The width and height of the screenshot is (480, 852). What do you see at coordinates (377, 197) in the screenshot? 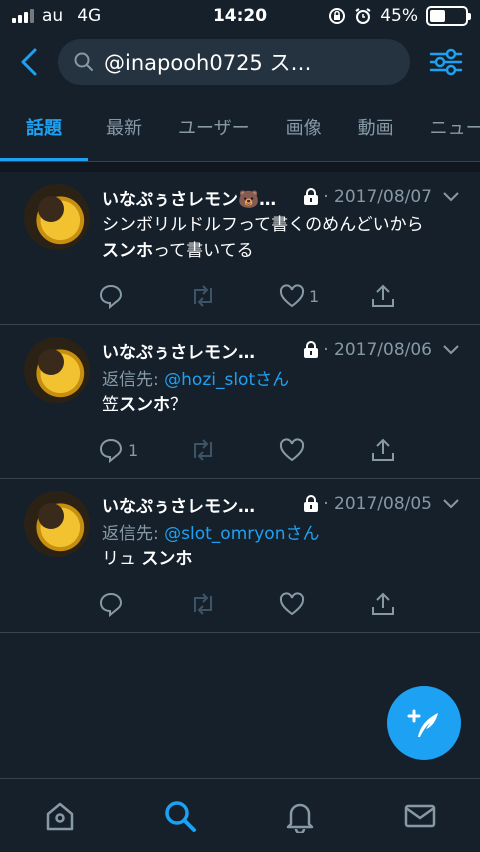
I see `tweet-date: · 2017/08/07` at bounding box center [377, 197].